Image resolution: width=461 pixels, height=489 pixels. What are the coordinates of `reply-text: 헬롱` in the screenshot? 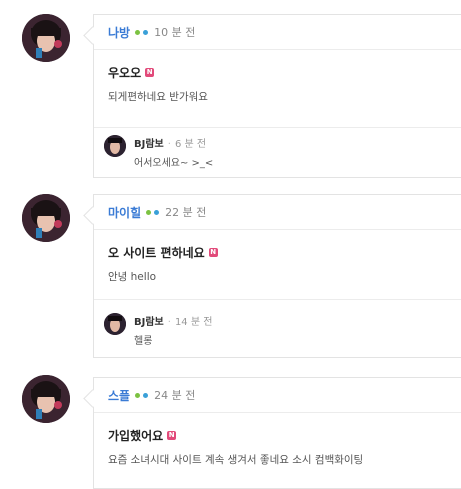 It's located at (143, 341).